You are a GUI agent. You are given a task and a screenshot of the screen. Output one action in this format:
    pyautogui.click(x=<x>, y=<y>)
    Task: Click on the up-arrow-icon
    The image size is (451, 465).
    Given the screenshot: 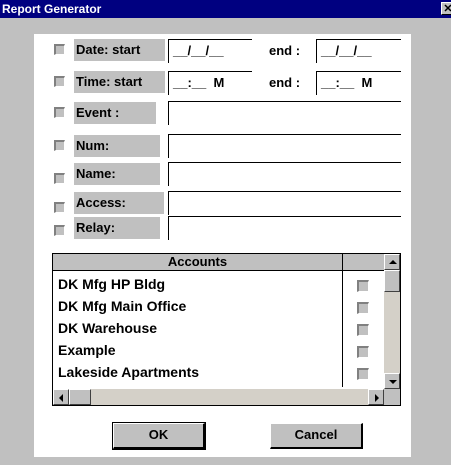 What is the action you would take?
    pyautogui.click(x=393, y=262)
    